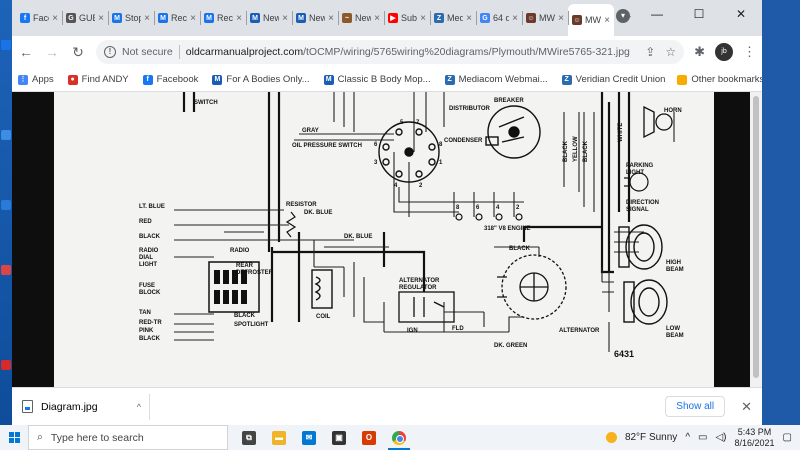 The image size is (800, 450). Describe the element at coordinates (71, 18) in the screenshot. I see `tab-favicon-icon: G` at that location.